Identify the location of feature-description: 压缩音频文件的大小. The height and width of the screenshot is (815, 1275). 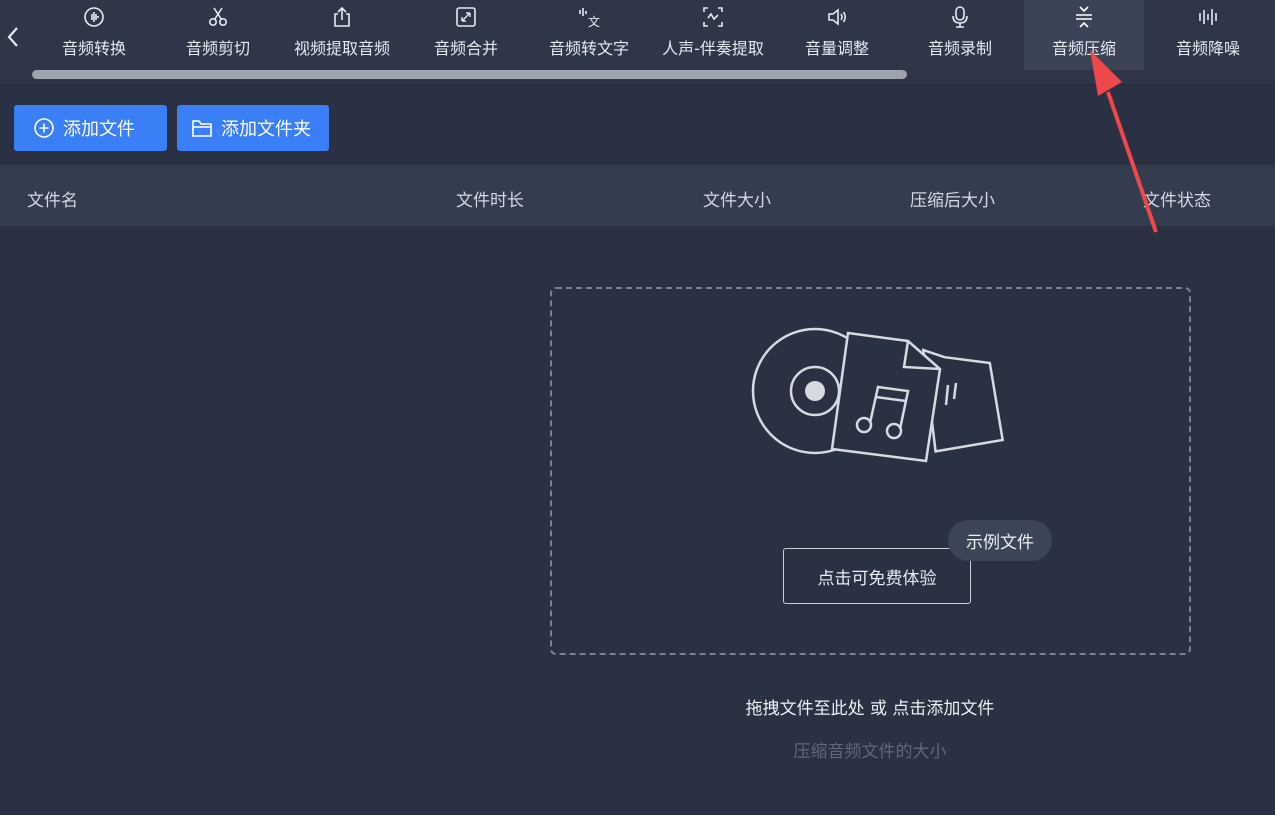
(870, 752).